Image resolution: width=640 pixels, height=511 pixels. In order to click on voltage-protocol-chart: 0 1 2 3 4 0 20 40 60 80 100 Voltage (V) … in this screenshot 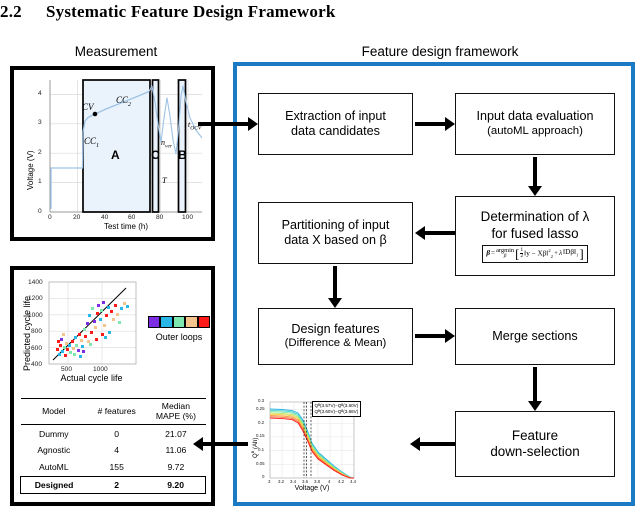, I will do `click(113, 154)`.